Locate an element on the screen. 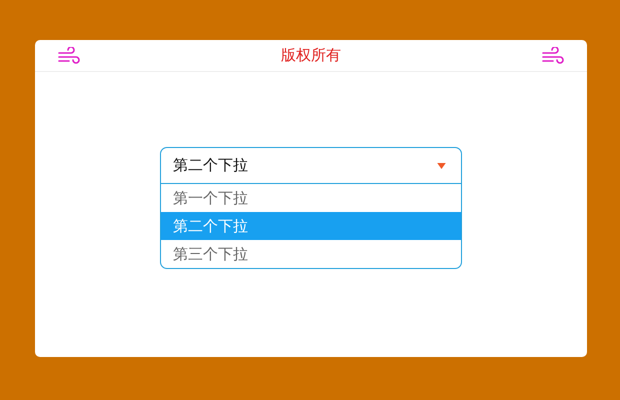 The image size is (620, 400). header-title: 版权所有 is located at coordinates (311, 55).